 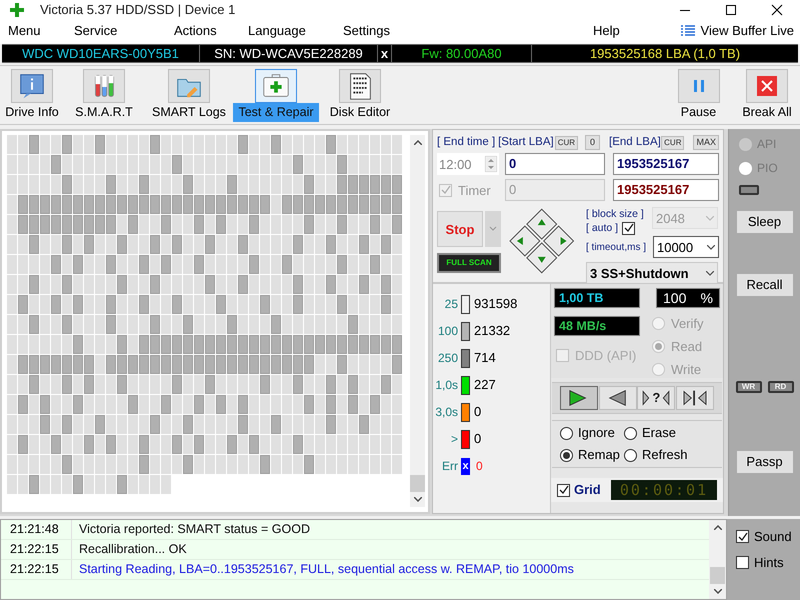 What do you see at coordinates (468, 164) in the screenshot?
I see `time-spinner: 12:00` at bounding box center [468, 164].